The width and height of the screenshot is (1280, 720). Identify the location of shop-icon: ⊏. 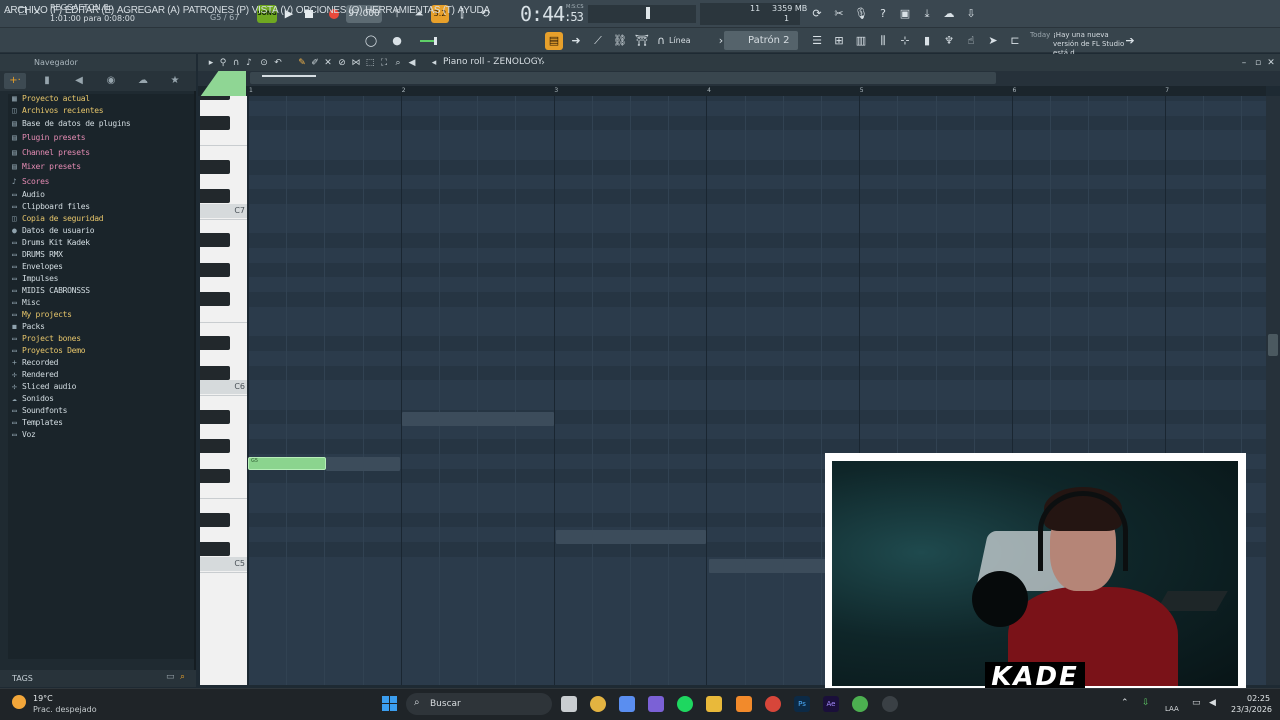
(1015, 41).